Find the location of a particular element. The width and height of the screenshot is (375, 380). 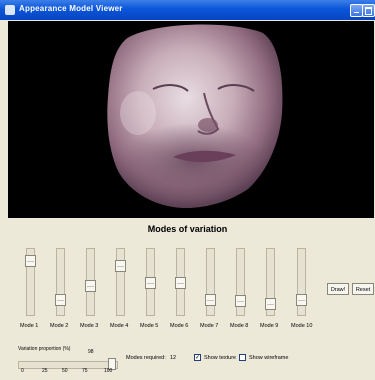

mode-label: Mode 1 is located at coordinates (29, 326).